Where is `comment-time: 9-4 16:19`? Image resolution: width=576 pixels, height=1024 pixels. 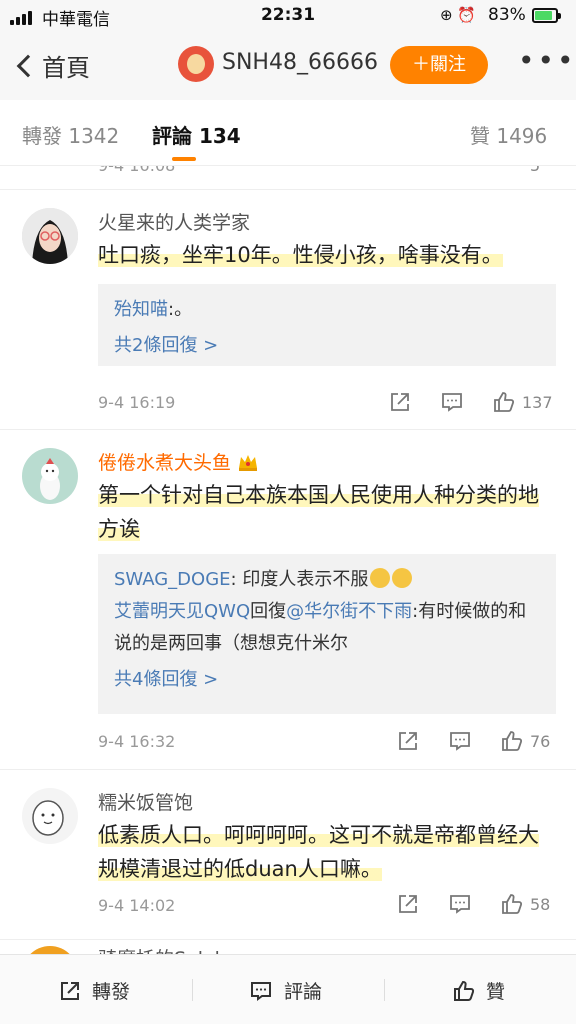 comment-time: 9-4 16:19 is located at coordinates (137, 402).